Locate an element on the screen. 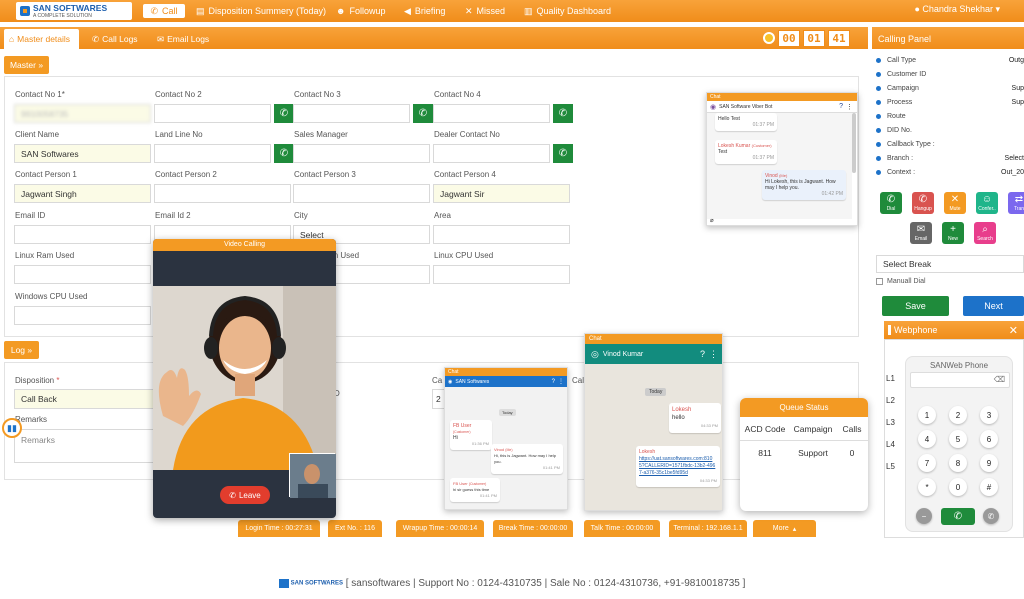 The image size is (1024, 599). save-button: Save is located at coordinates (915, 306).